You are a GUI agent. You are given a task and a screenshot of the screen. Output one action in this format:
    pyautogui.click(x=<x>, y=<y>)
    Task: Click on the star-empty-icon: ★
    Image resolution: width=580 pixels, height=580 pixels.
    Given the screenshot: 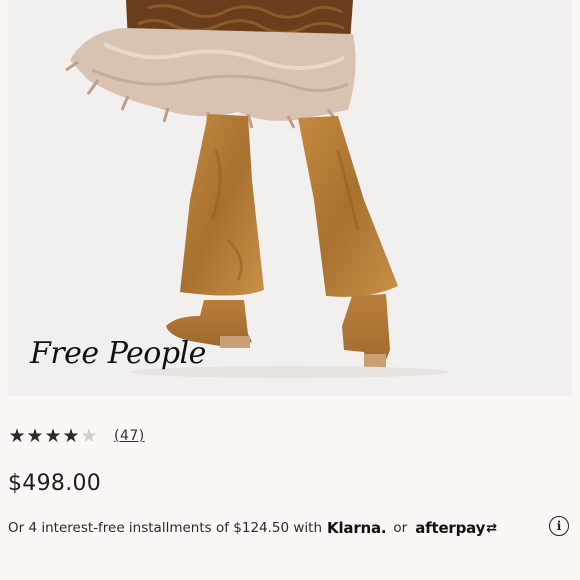 What is the action you would take?
    pyautogui.click(x=89, y=435)
    